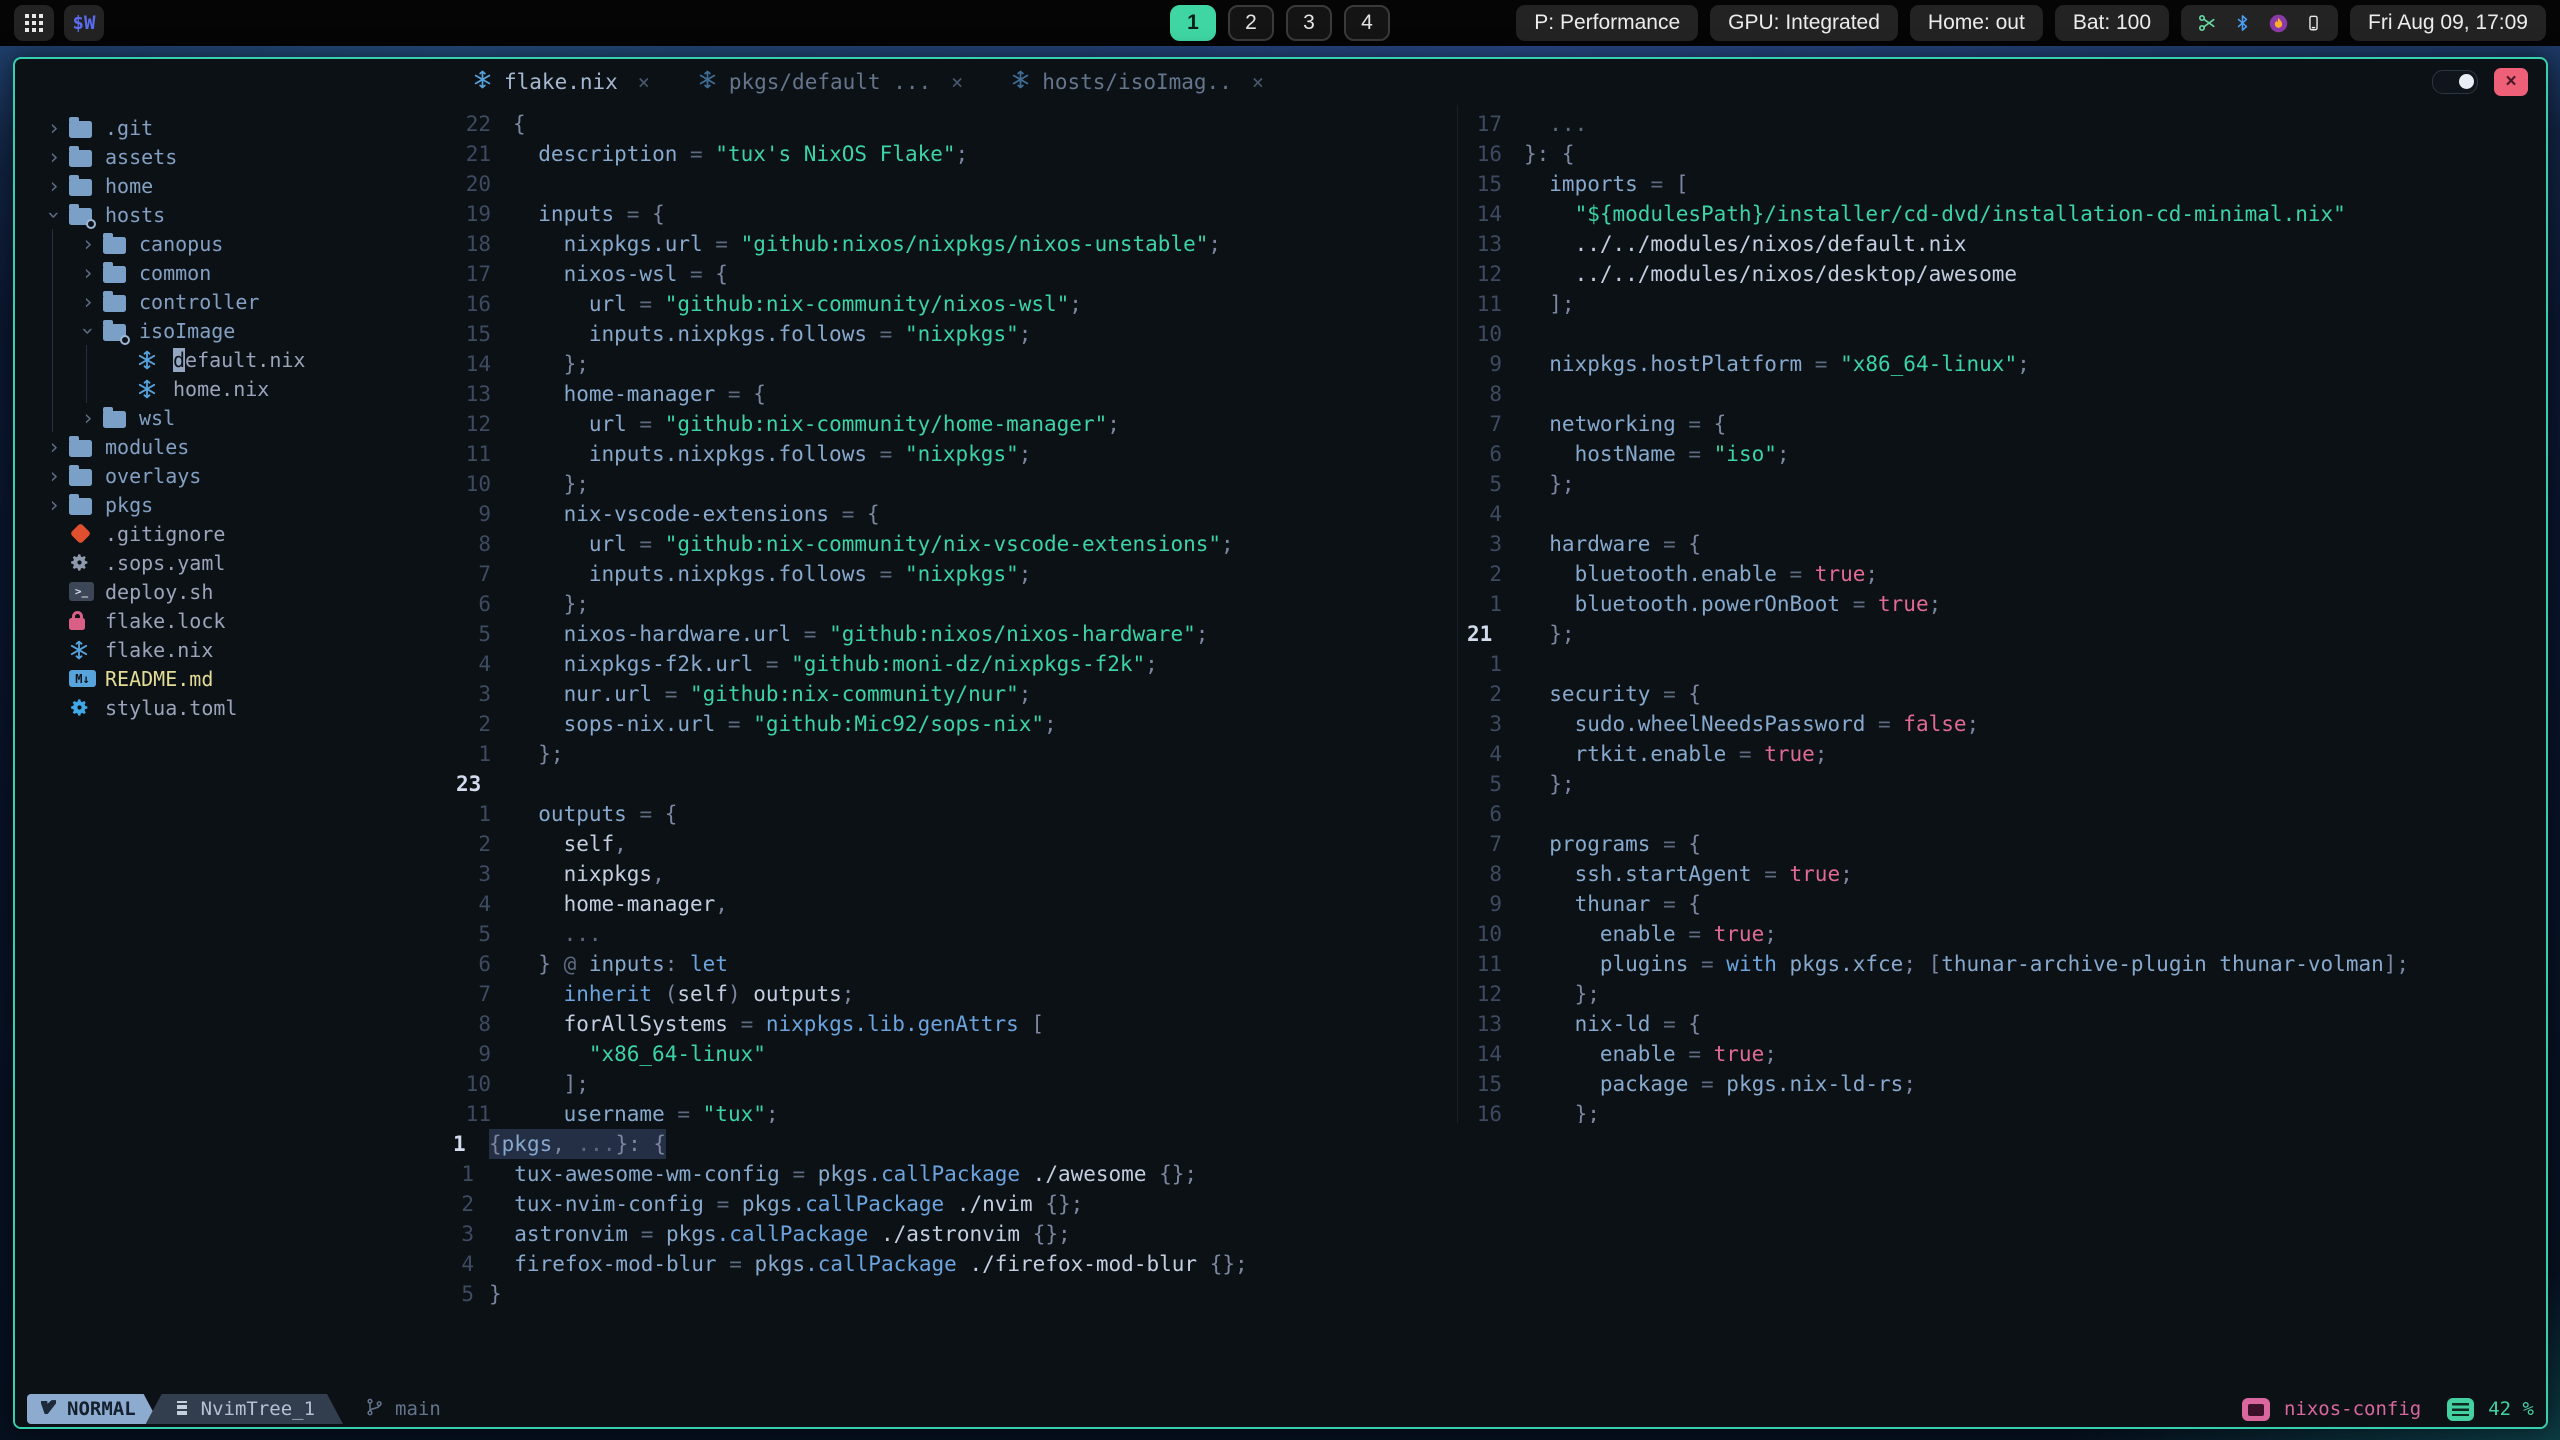  I want to click on tree-item-deploy.sh: >_ deploy.sh, so click(231, 591).